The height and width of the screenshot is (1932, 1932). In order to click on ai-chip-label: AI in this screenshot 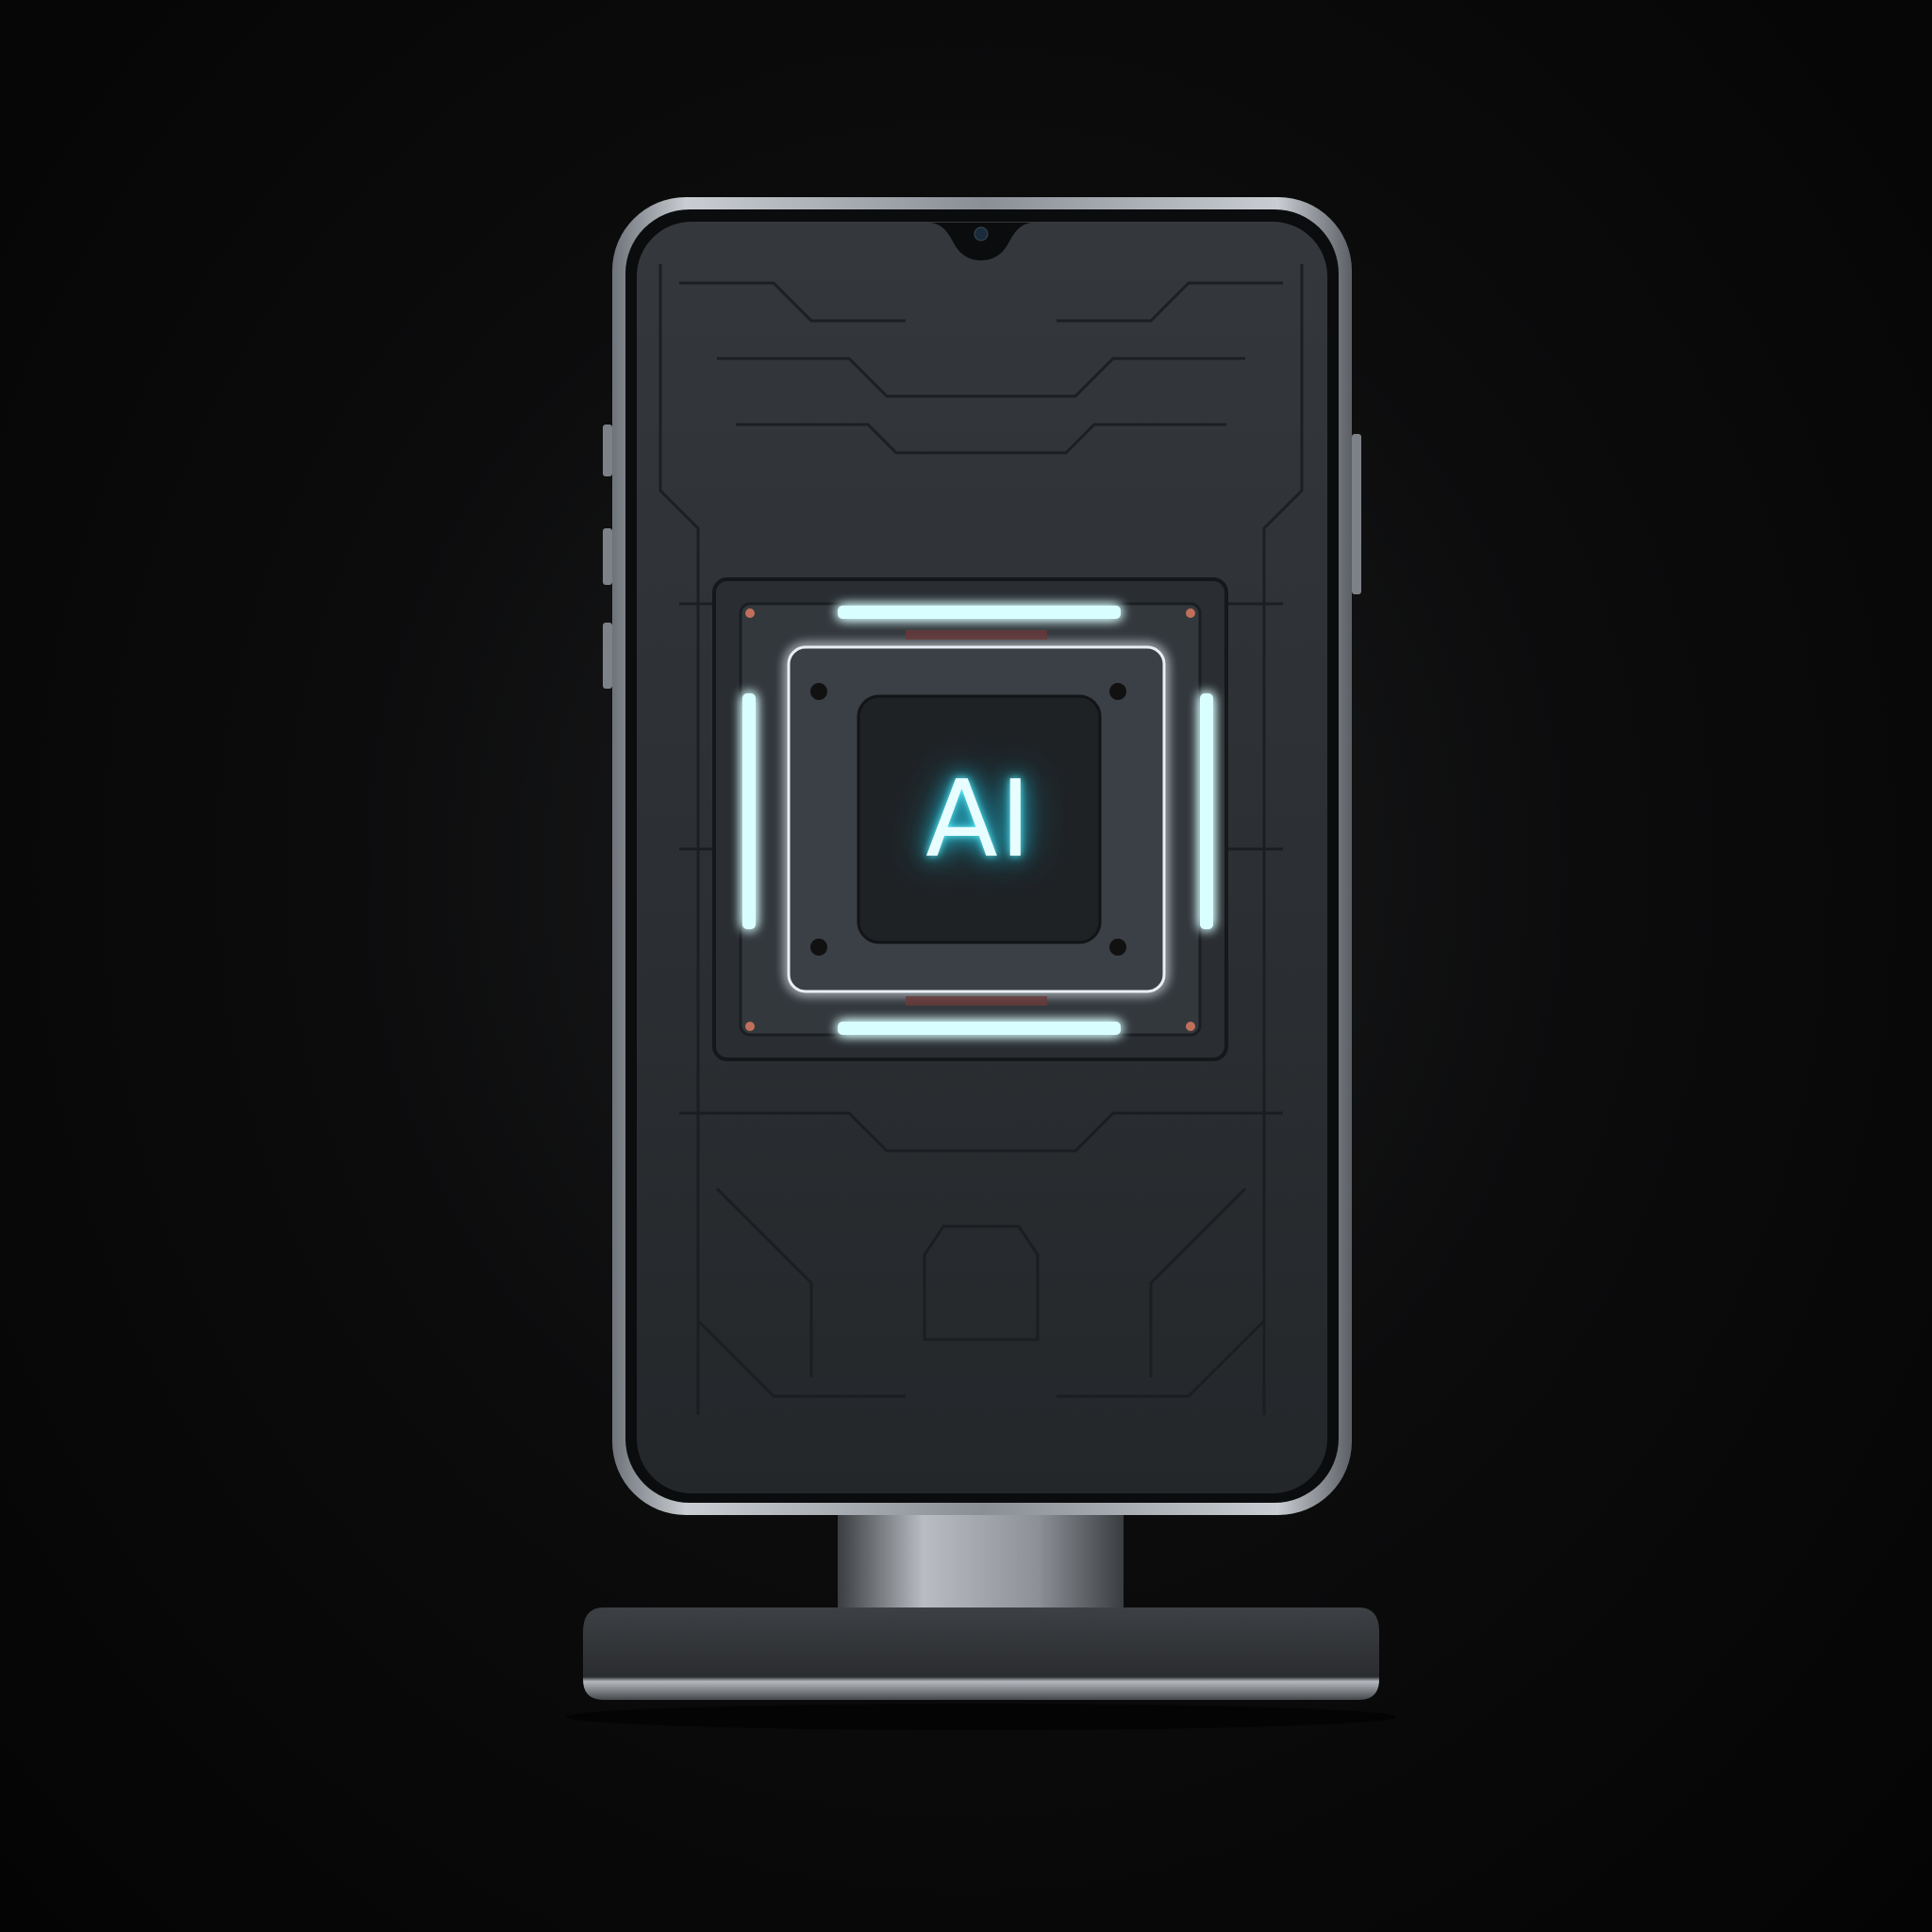, I will do `click(979, 819)`.